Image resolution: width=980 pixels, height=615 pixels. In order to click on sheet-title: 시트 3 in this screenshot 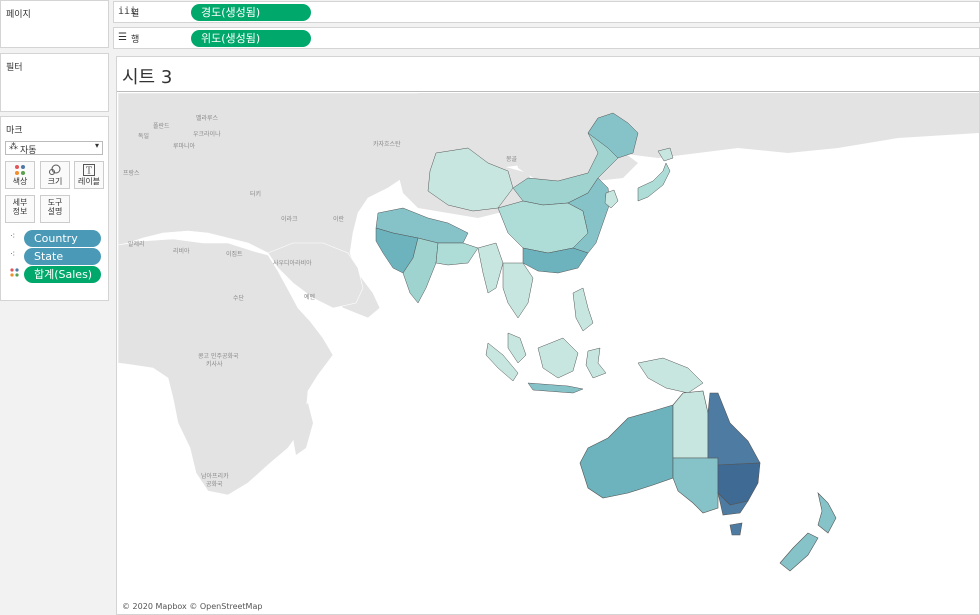, I will do `click(147, 77)`.